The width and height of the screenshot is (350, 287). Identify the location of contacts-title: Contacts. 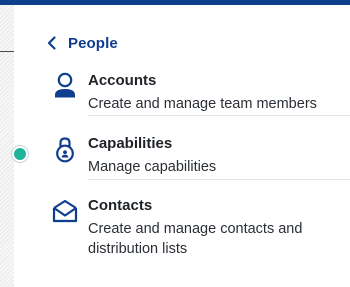
(120, 205).